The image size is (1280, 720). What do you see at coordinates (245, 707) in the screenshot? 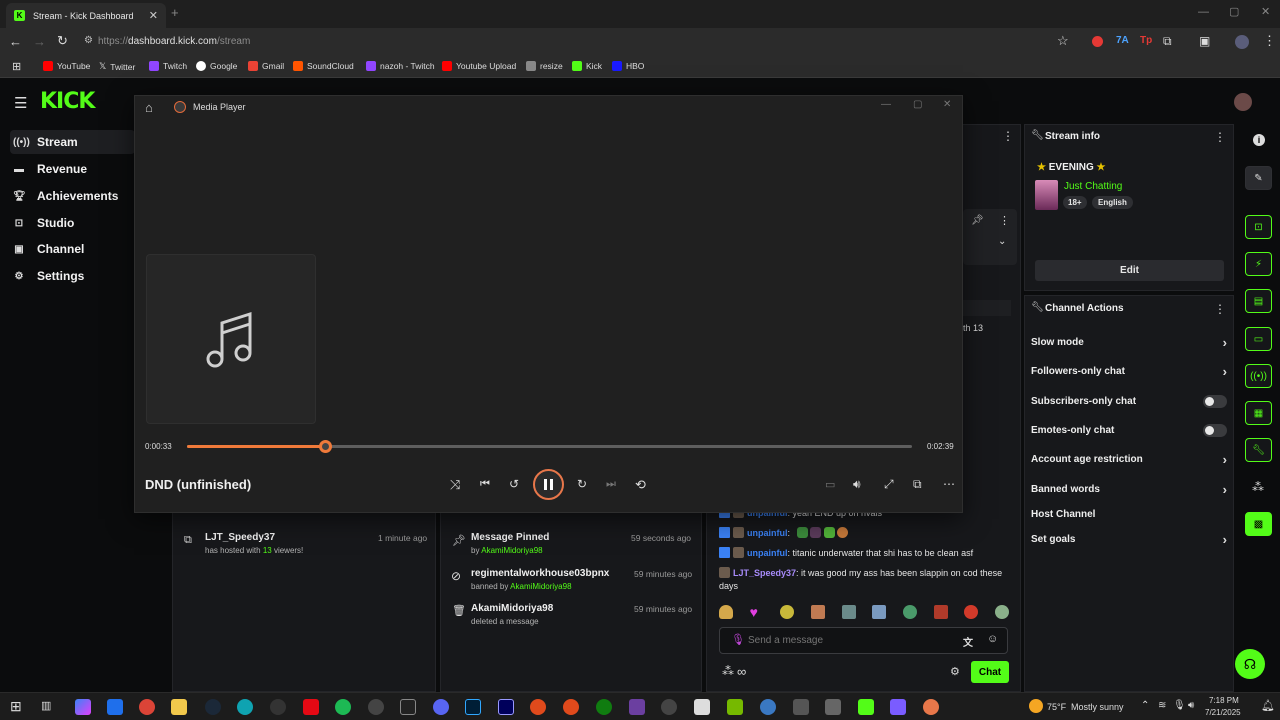
I see `edge-icon` at bounding box center [245, 707].